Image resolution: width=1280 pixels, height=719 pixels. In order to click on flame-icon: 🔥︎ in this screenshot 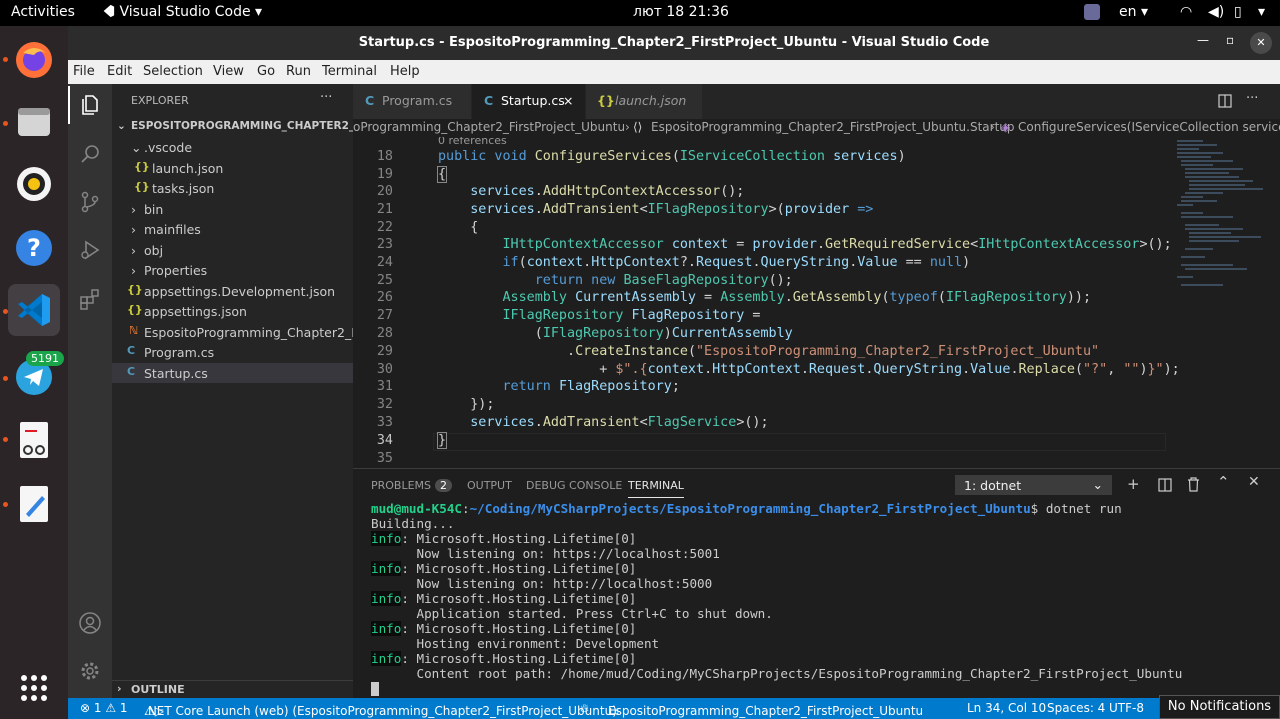, I will do `click(584, 708)`.